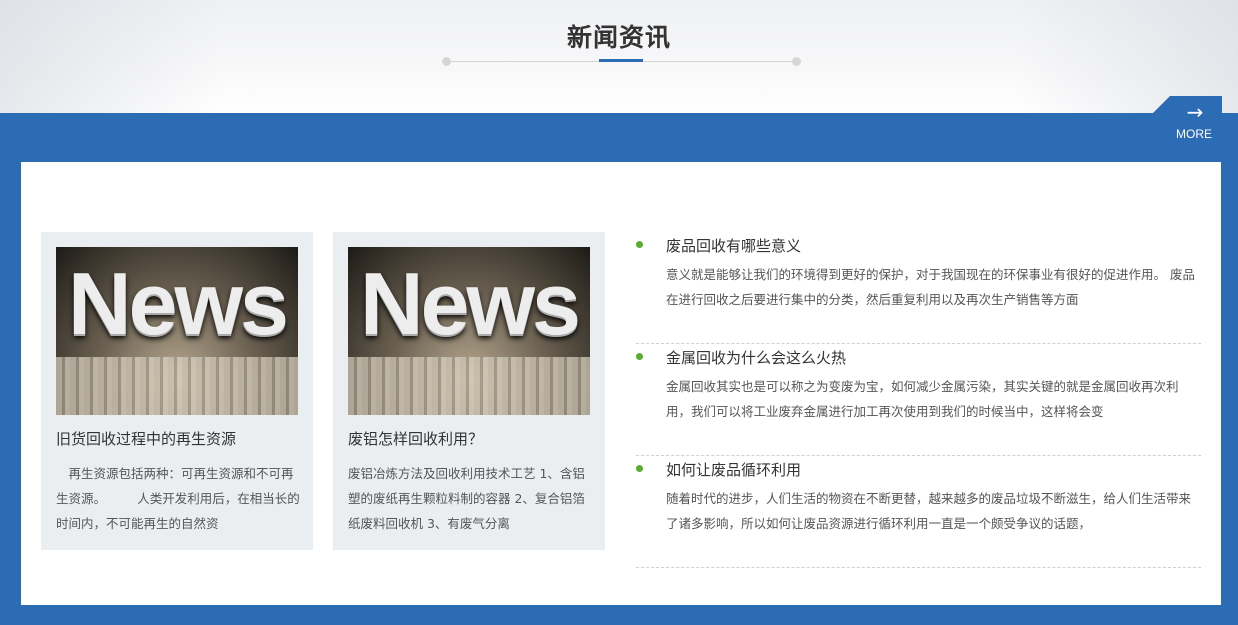  Describe the element at coordinates (177, 438) in the screenshot. I see `news-card-title: 旧货回收过程中的再生资源` at that location.